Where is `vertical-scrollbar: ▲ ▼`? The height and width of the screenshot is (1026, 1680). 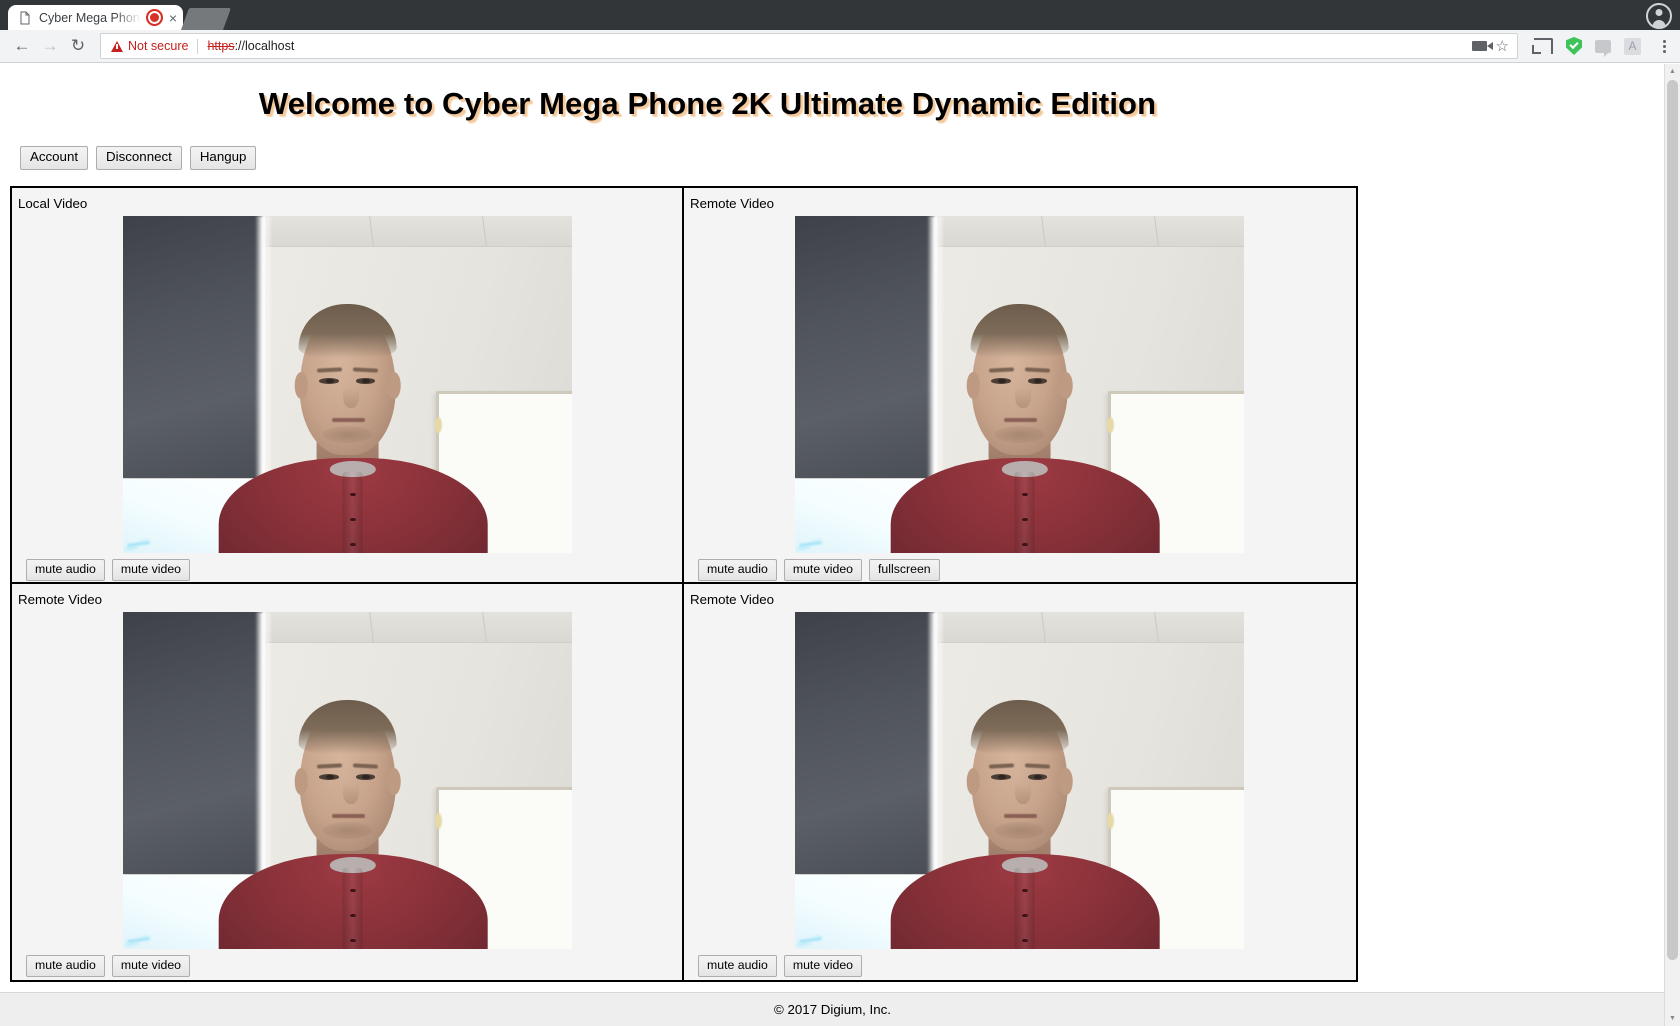 vertical-scrollbar: ▲ ▼ is located at coordinates (1672, 545).